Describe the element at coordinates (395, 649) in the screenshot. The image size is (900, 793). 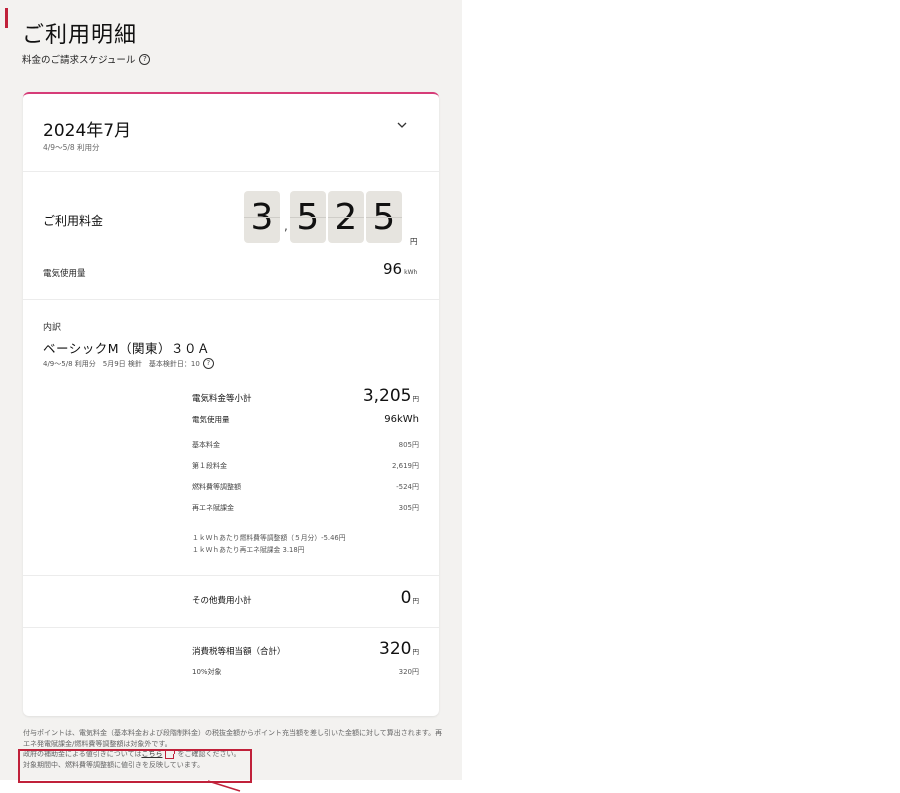
I see `tax-total-value: 320` at that location.